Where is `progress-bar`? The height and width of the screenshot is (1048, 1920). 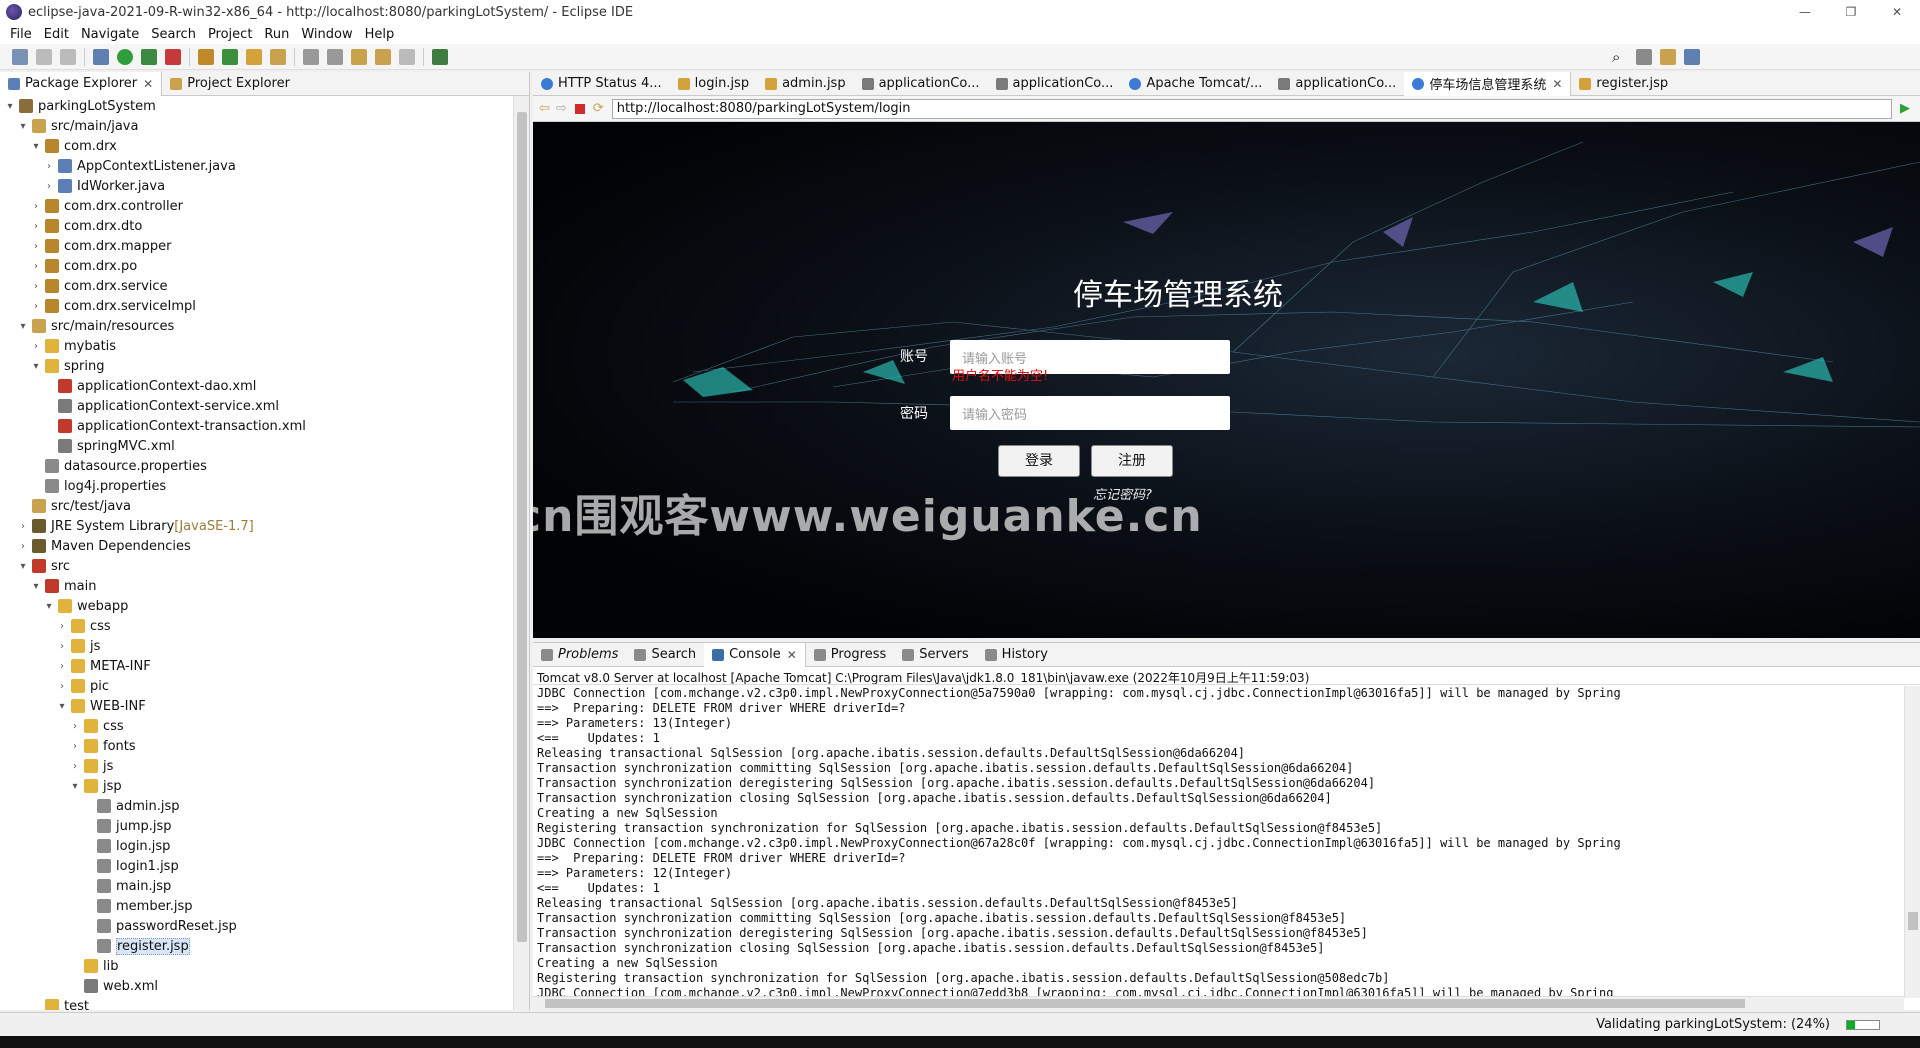 progress-bar is located at coordinates (1863, 1025).